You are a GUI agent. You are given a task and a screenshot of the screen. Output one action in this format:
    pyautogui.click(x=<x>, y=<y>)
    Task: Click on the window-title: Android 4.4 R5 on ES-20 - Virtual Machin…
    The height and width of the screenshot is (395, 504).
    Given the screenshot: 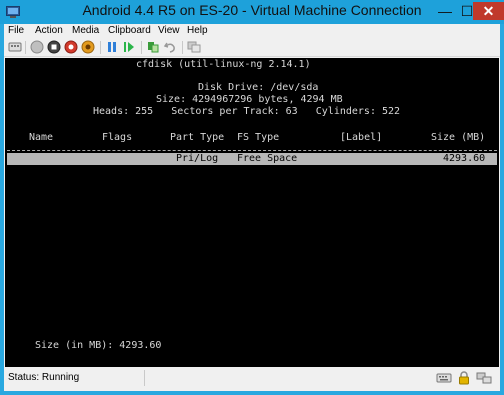 What is the action you would take?
    pyautogui.click(x=252, y=10)
    